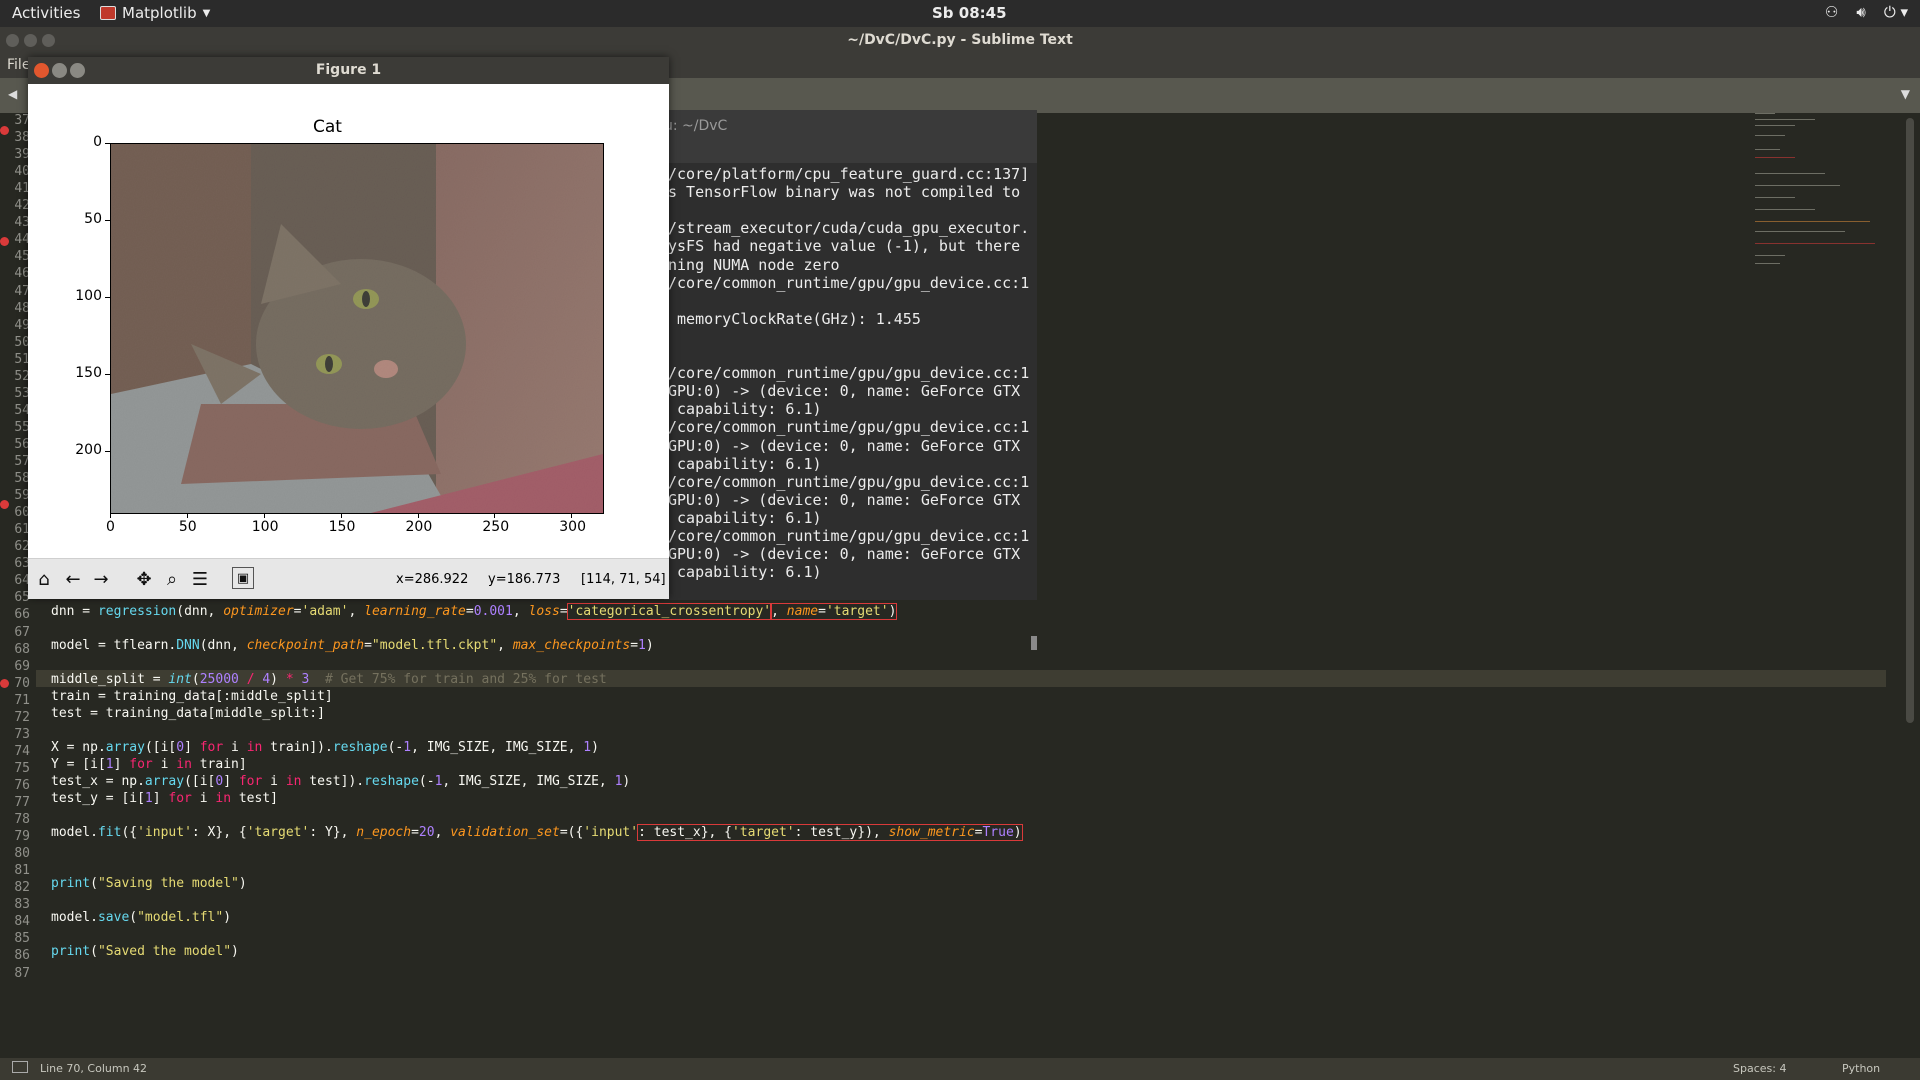 The image size is (1920, 1080). Describe the element at coordinates (22, 547) in the screenshot. I see `line-number: 62` at that location.